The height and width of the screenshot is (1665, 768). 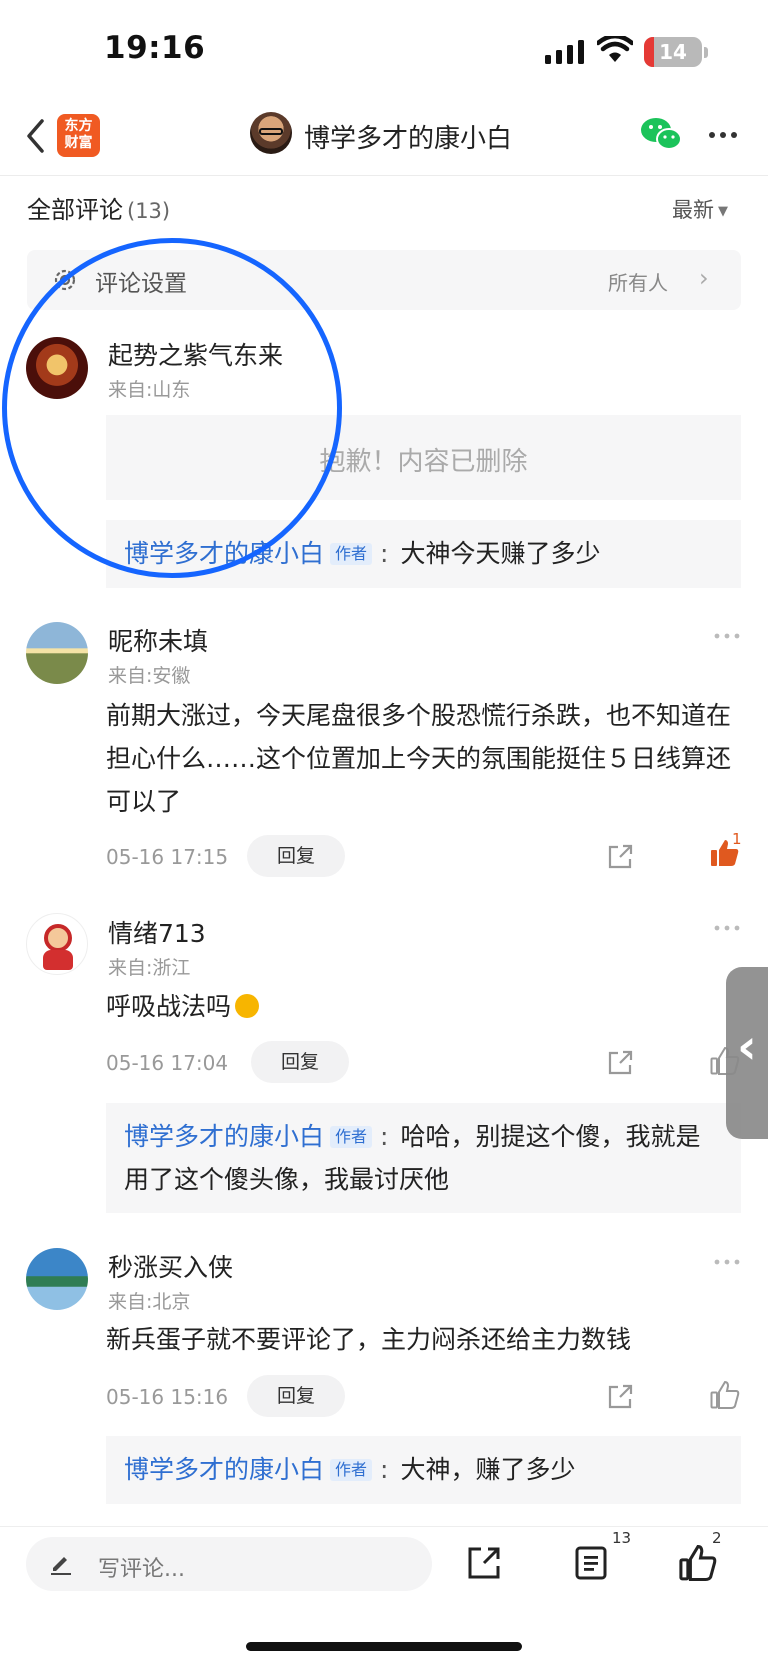 I want to click on chevron-left-icon, so click(x=36, y=136).